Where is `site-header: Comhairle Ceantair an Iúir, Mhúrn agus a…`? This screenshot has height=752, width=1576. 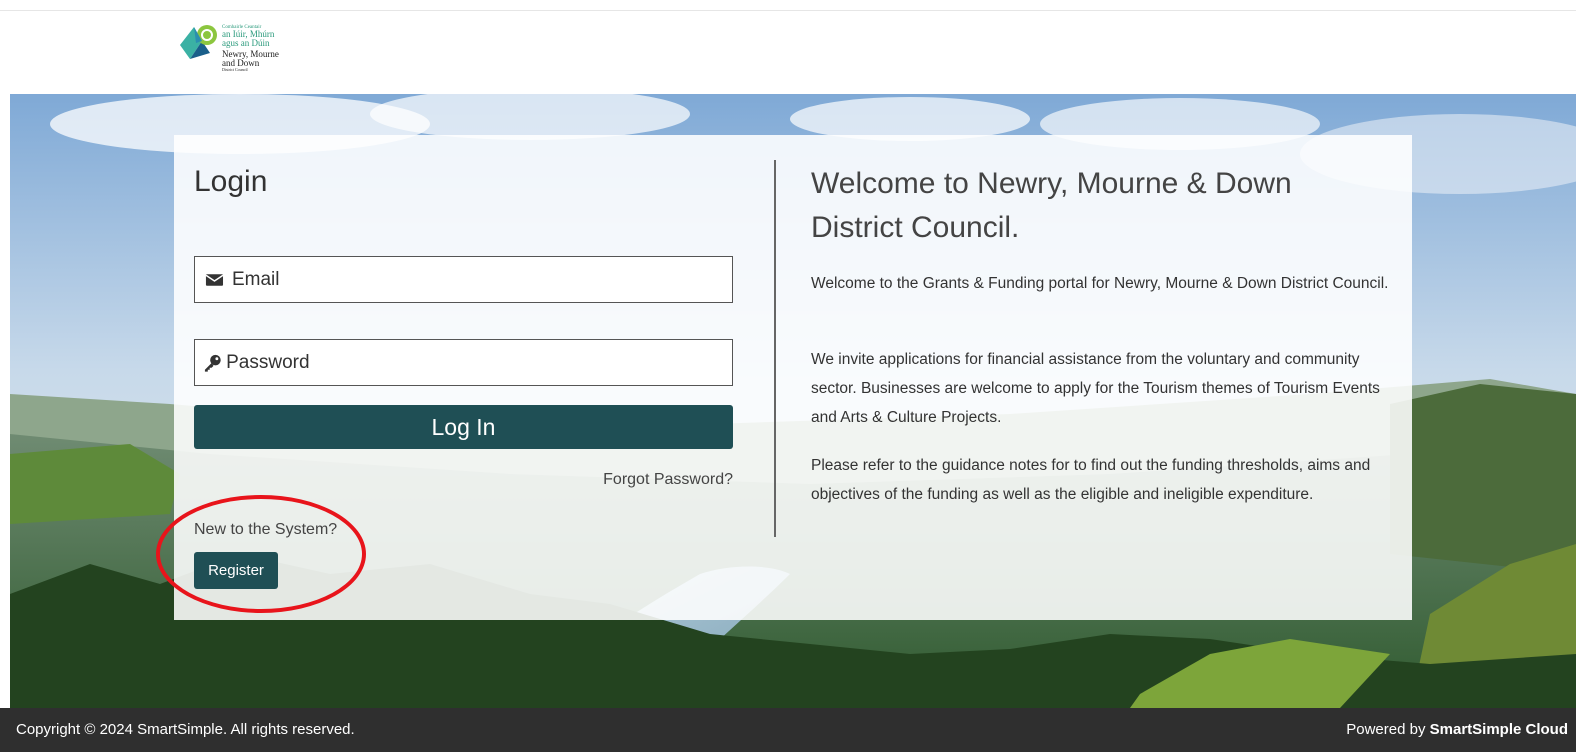
site-header: Comhairle Ceantair an Iúir, Mhúrn agus a… is located at coordinates (788, 52).